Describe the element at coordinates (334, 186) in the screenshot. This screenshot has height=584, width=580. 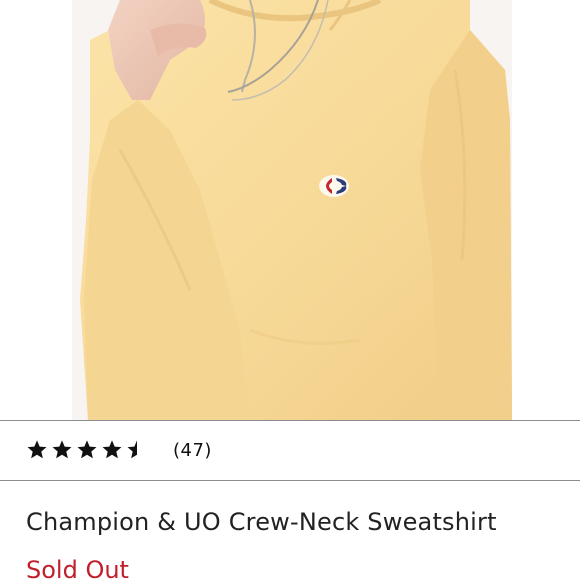
I see `champion-logo-icon` at that location.